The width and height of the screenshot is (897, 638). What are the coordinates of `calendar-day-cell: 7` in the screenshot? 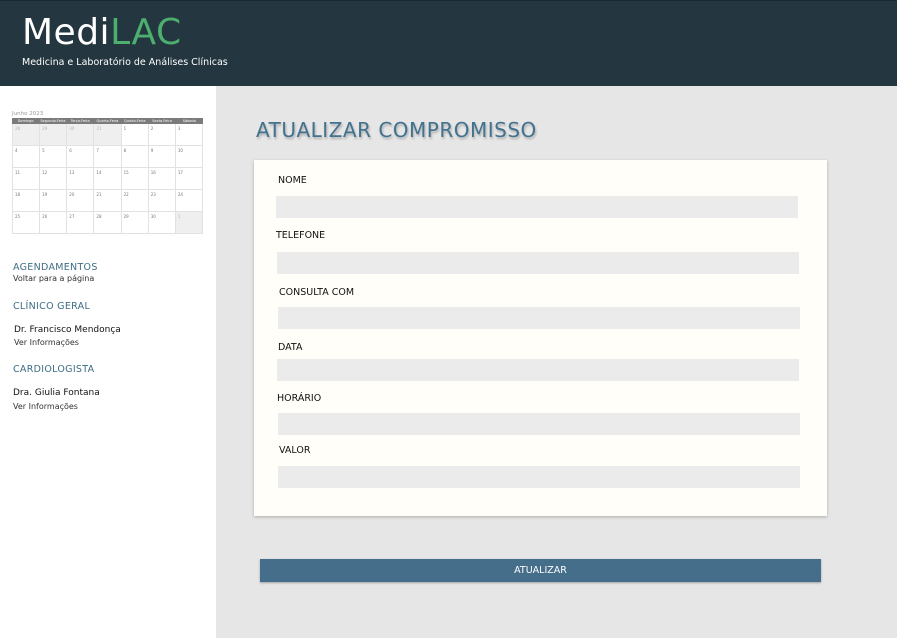 It's located at (108, 157).